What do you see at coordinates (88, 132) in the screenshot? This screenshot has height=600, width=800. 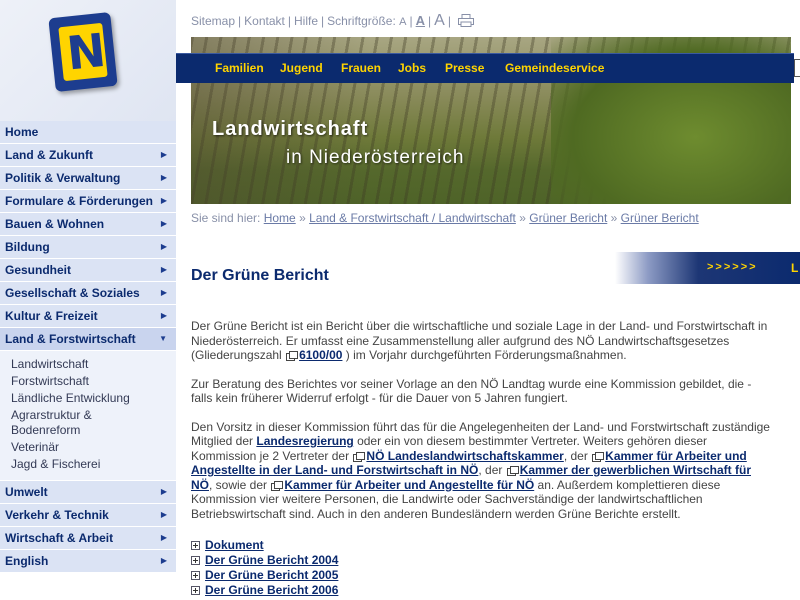 I see `nav-item-home: Home` at bounding box center [88, 132].